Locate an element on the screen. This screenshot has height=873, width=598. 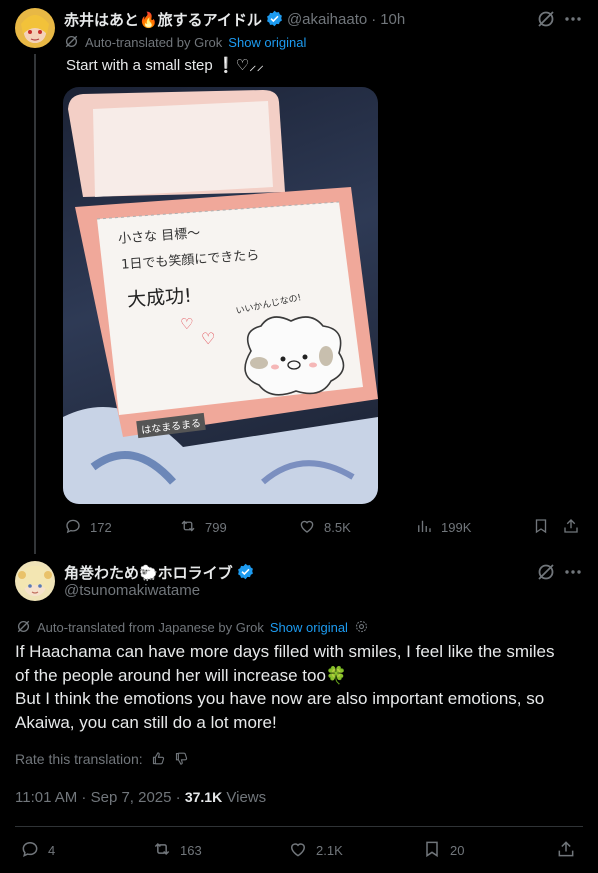
heart-doodle-2: ♡ is located at coordinates (208, 339).